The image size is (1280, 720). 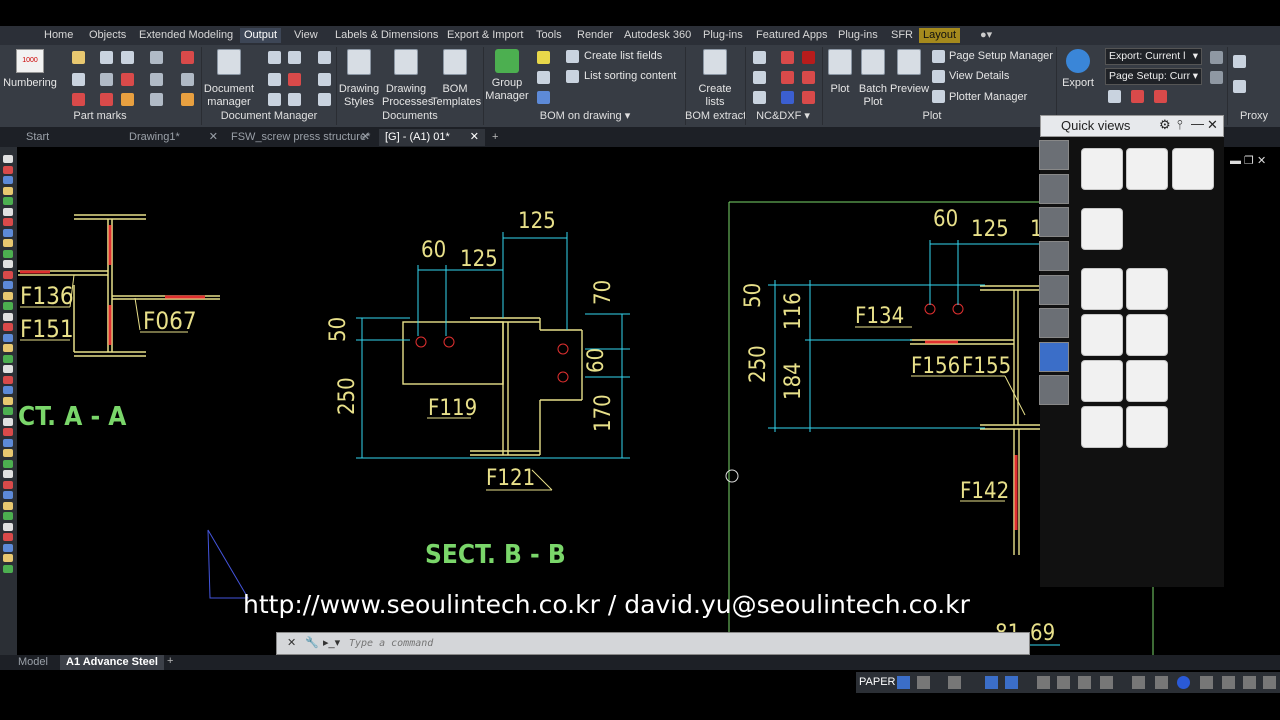 I want to click on tab-sfr: SFR, so click(x=902, y=35).